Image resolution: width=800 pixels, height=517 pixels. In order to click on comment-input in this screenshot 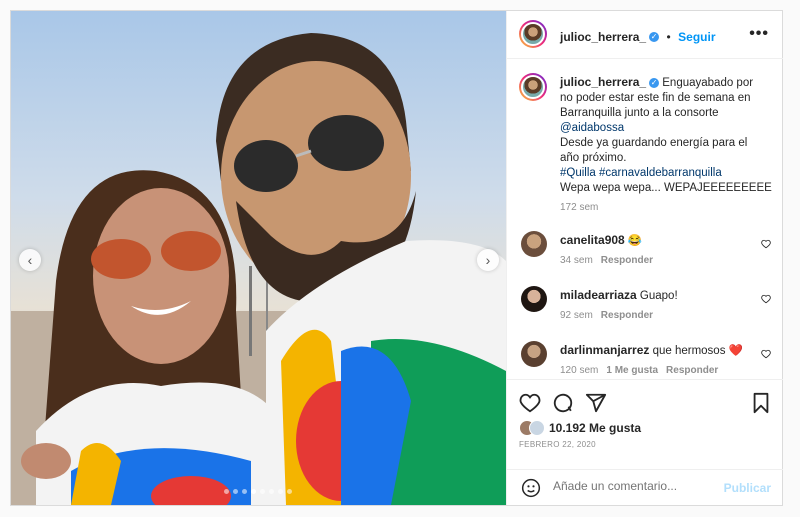, I will do `click(638, 486)`.